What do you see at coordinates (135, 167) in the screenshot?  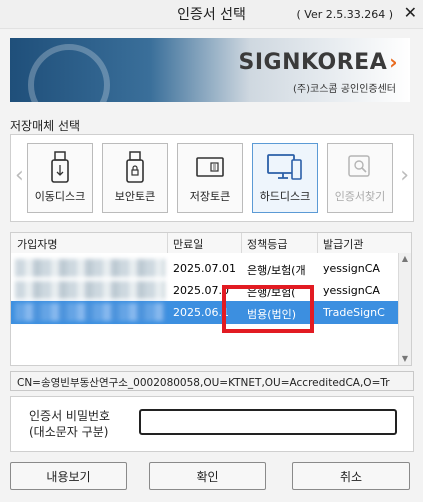 I see `security-token-icon` at bounding box center [135, 167].